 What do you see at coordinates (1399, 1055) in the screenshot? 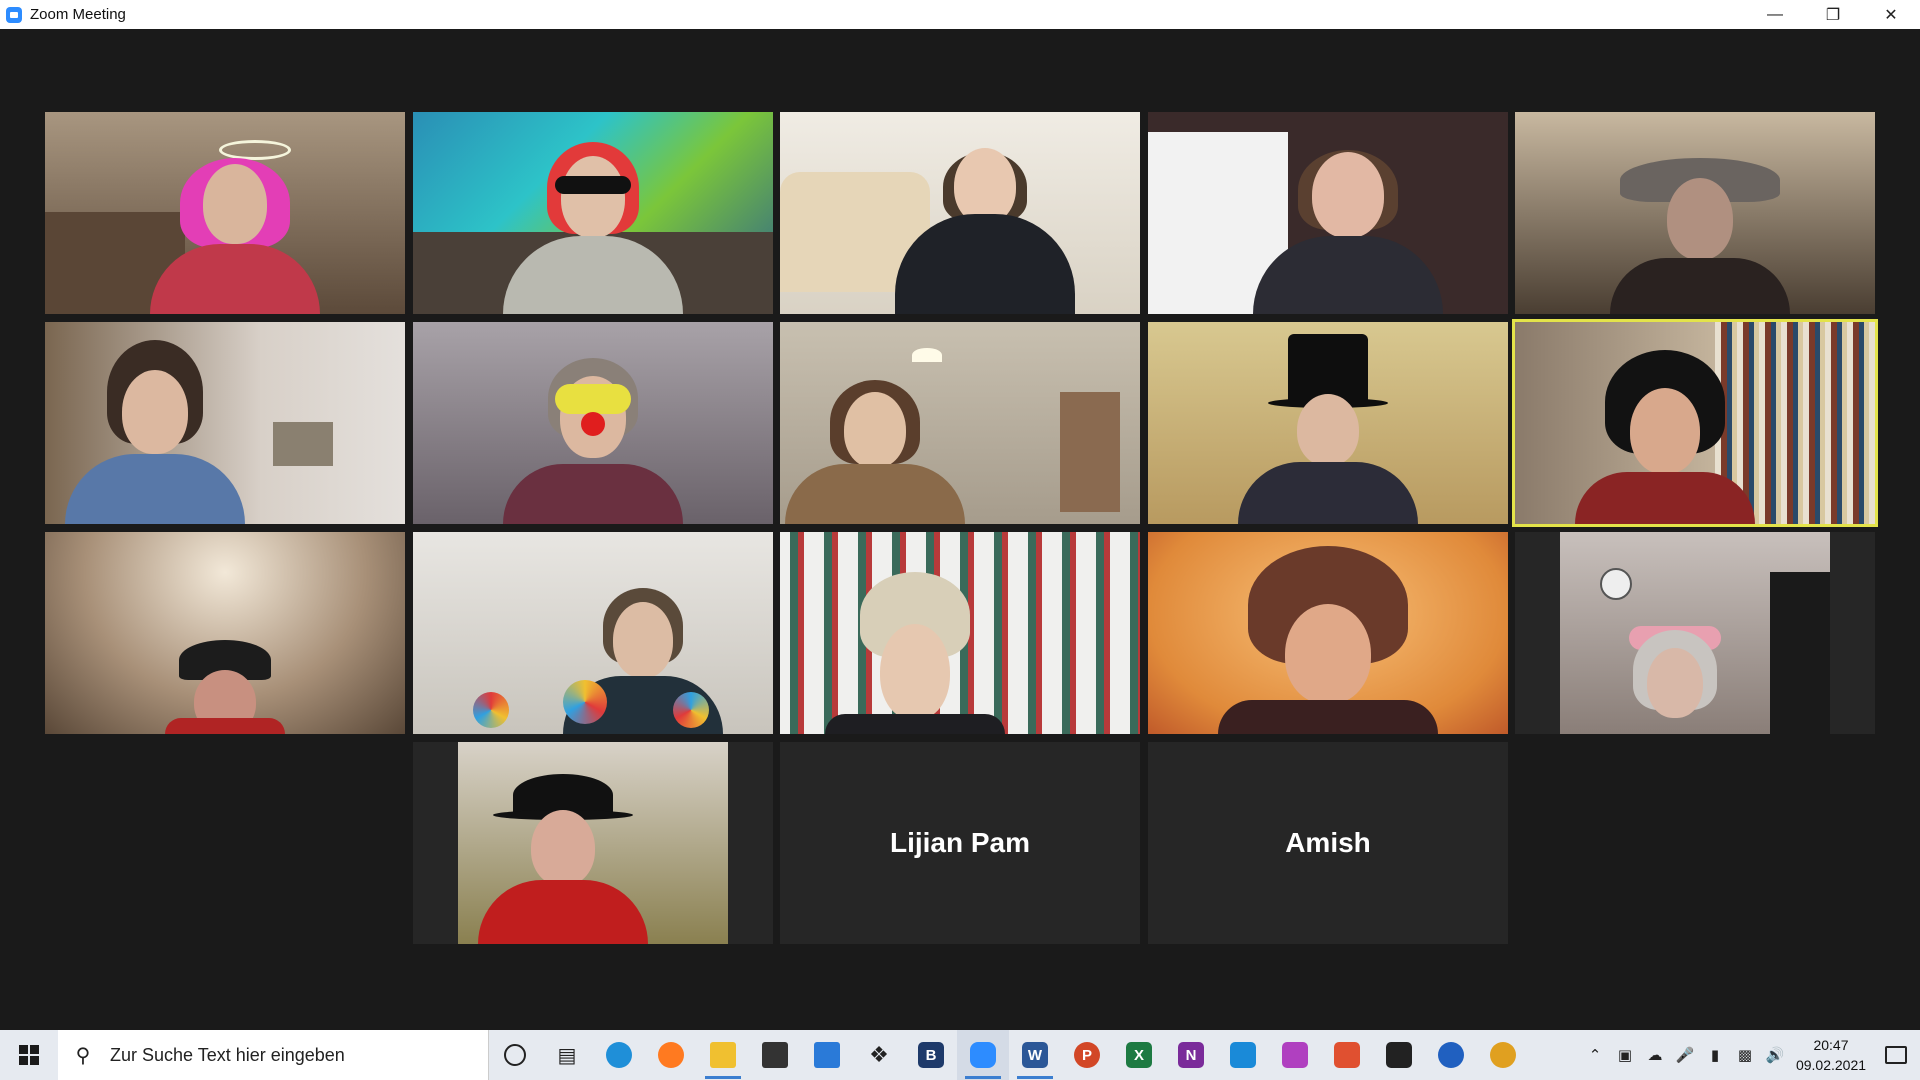
I see `davinci-resolve-icon` at bounding box center [1399, 1055].